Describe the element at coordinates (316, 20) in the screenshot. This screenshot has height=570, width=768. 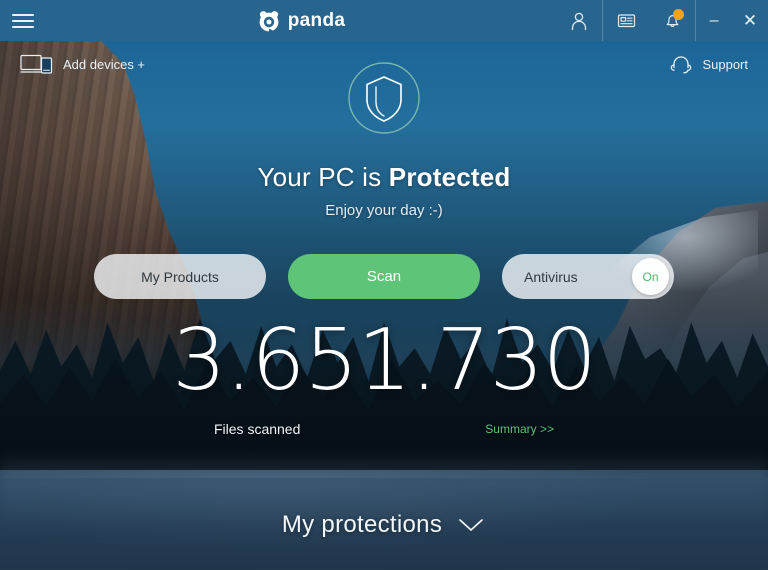
I see `brand-wordmark: panda` at that location.